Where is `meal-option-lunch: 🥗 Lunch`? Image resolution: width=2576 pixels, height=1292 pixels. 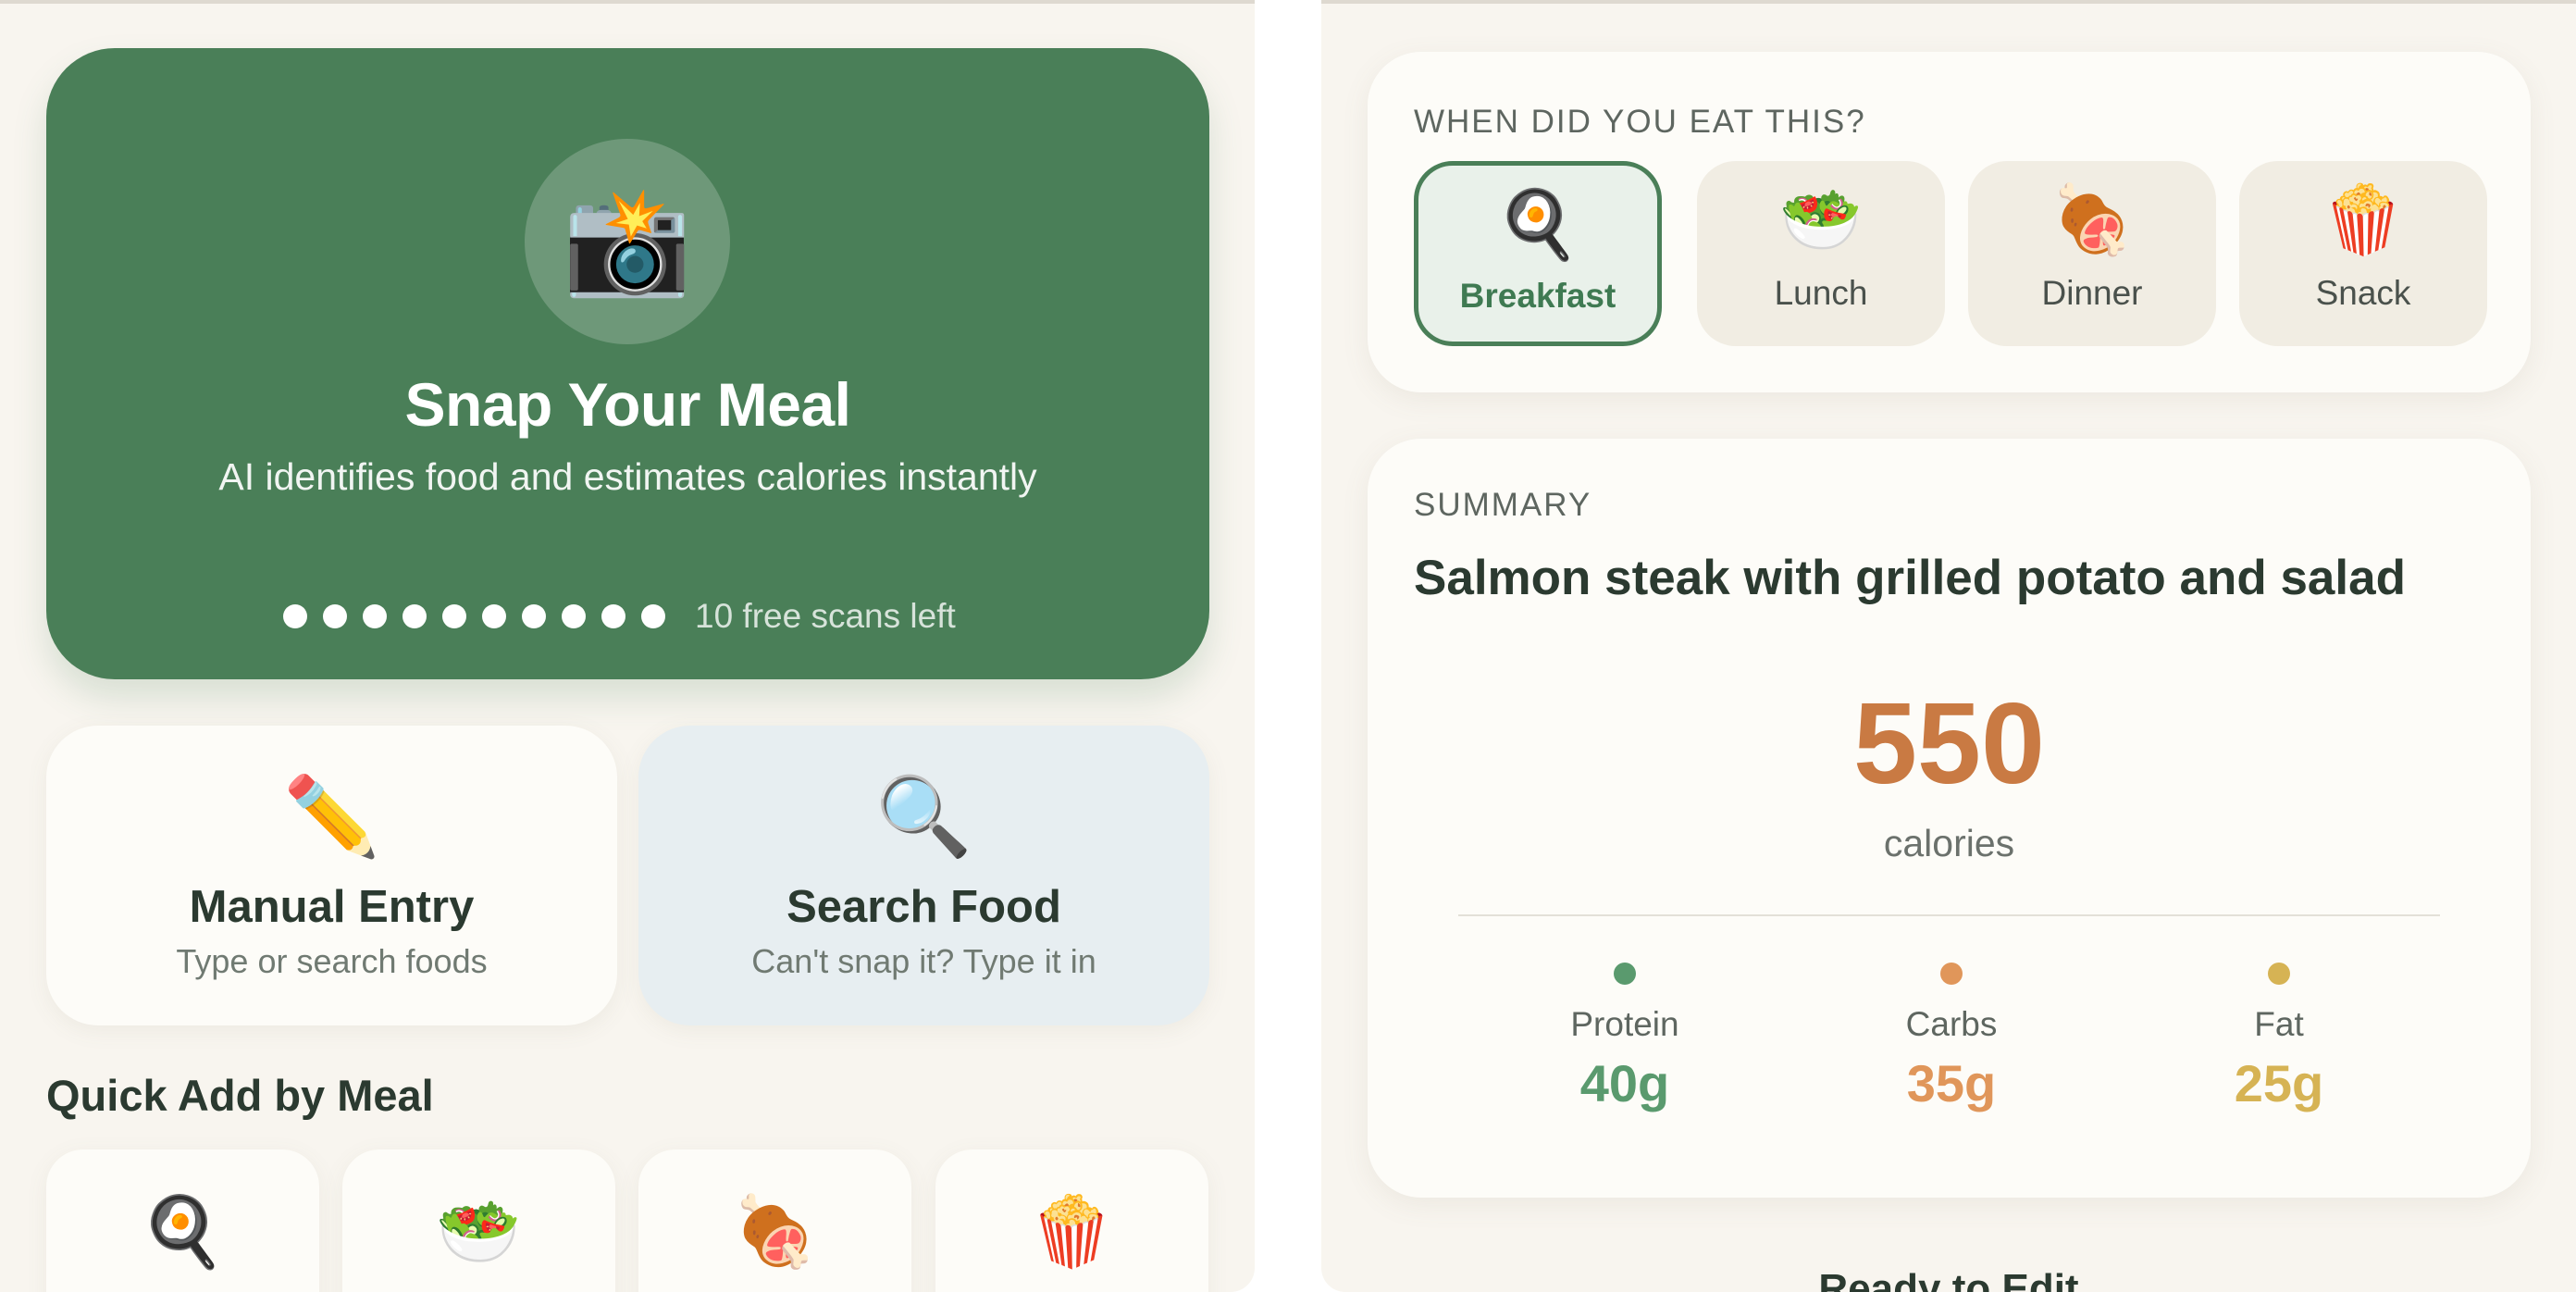 meal-option-lunch: 🥗 Lunch is located at coordinates (1821, 253).